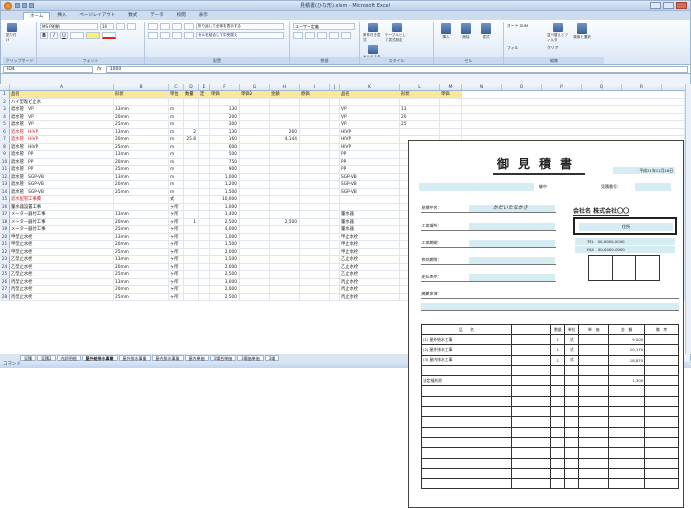 Image resolution: width=691 pixels, height=508 pixels. Describe the element at coordinates (99, 69) in the screenshot. I see `fx-icon: fx` at that location.